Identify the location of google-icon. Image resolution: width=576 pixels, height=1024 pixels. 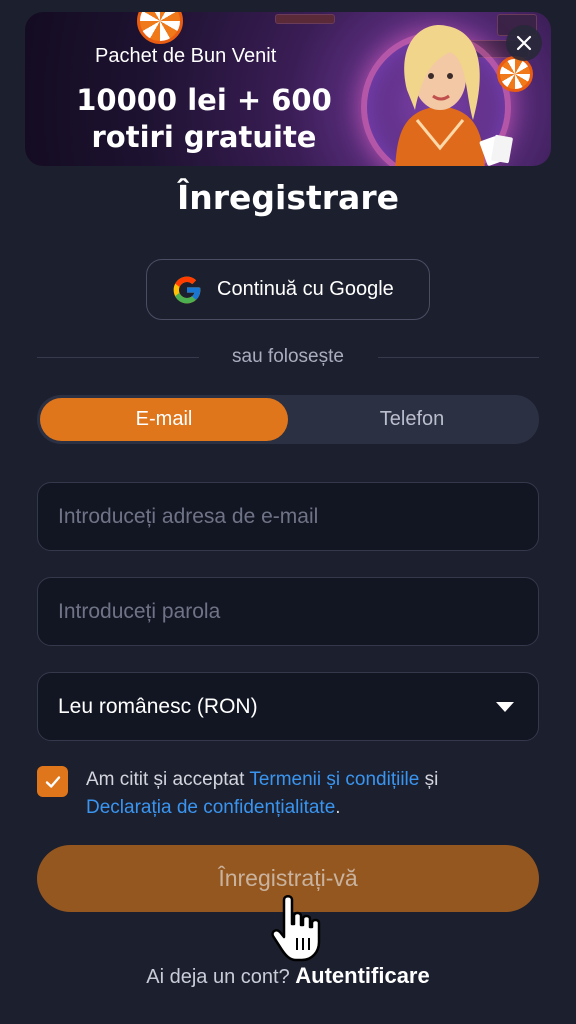
(187, 289).